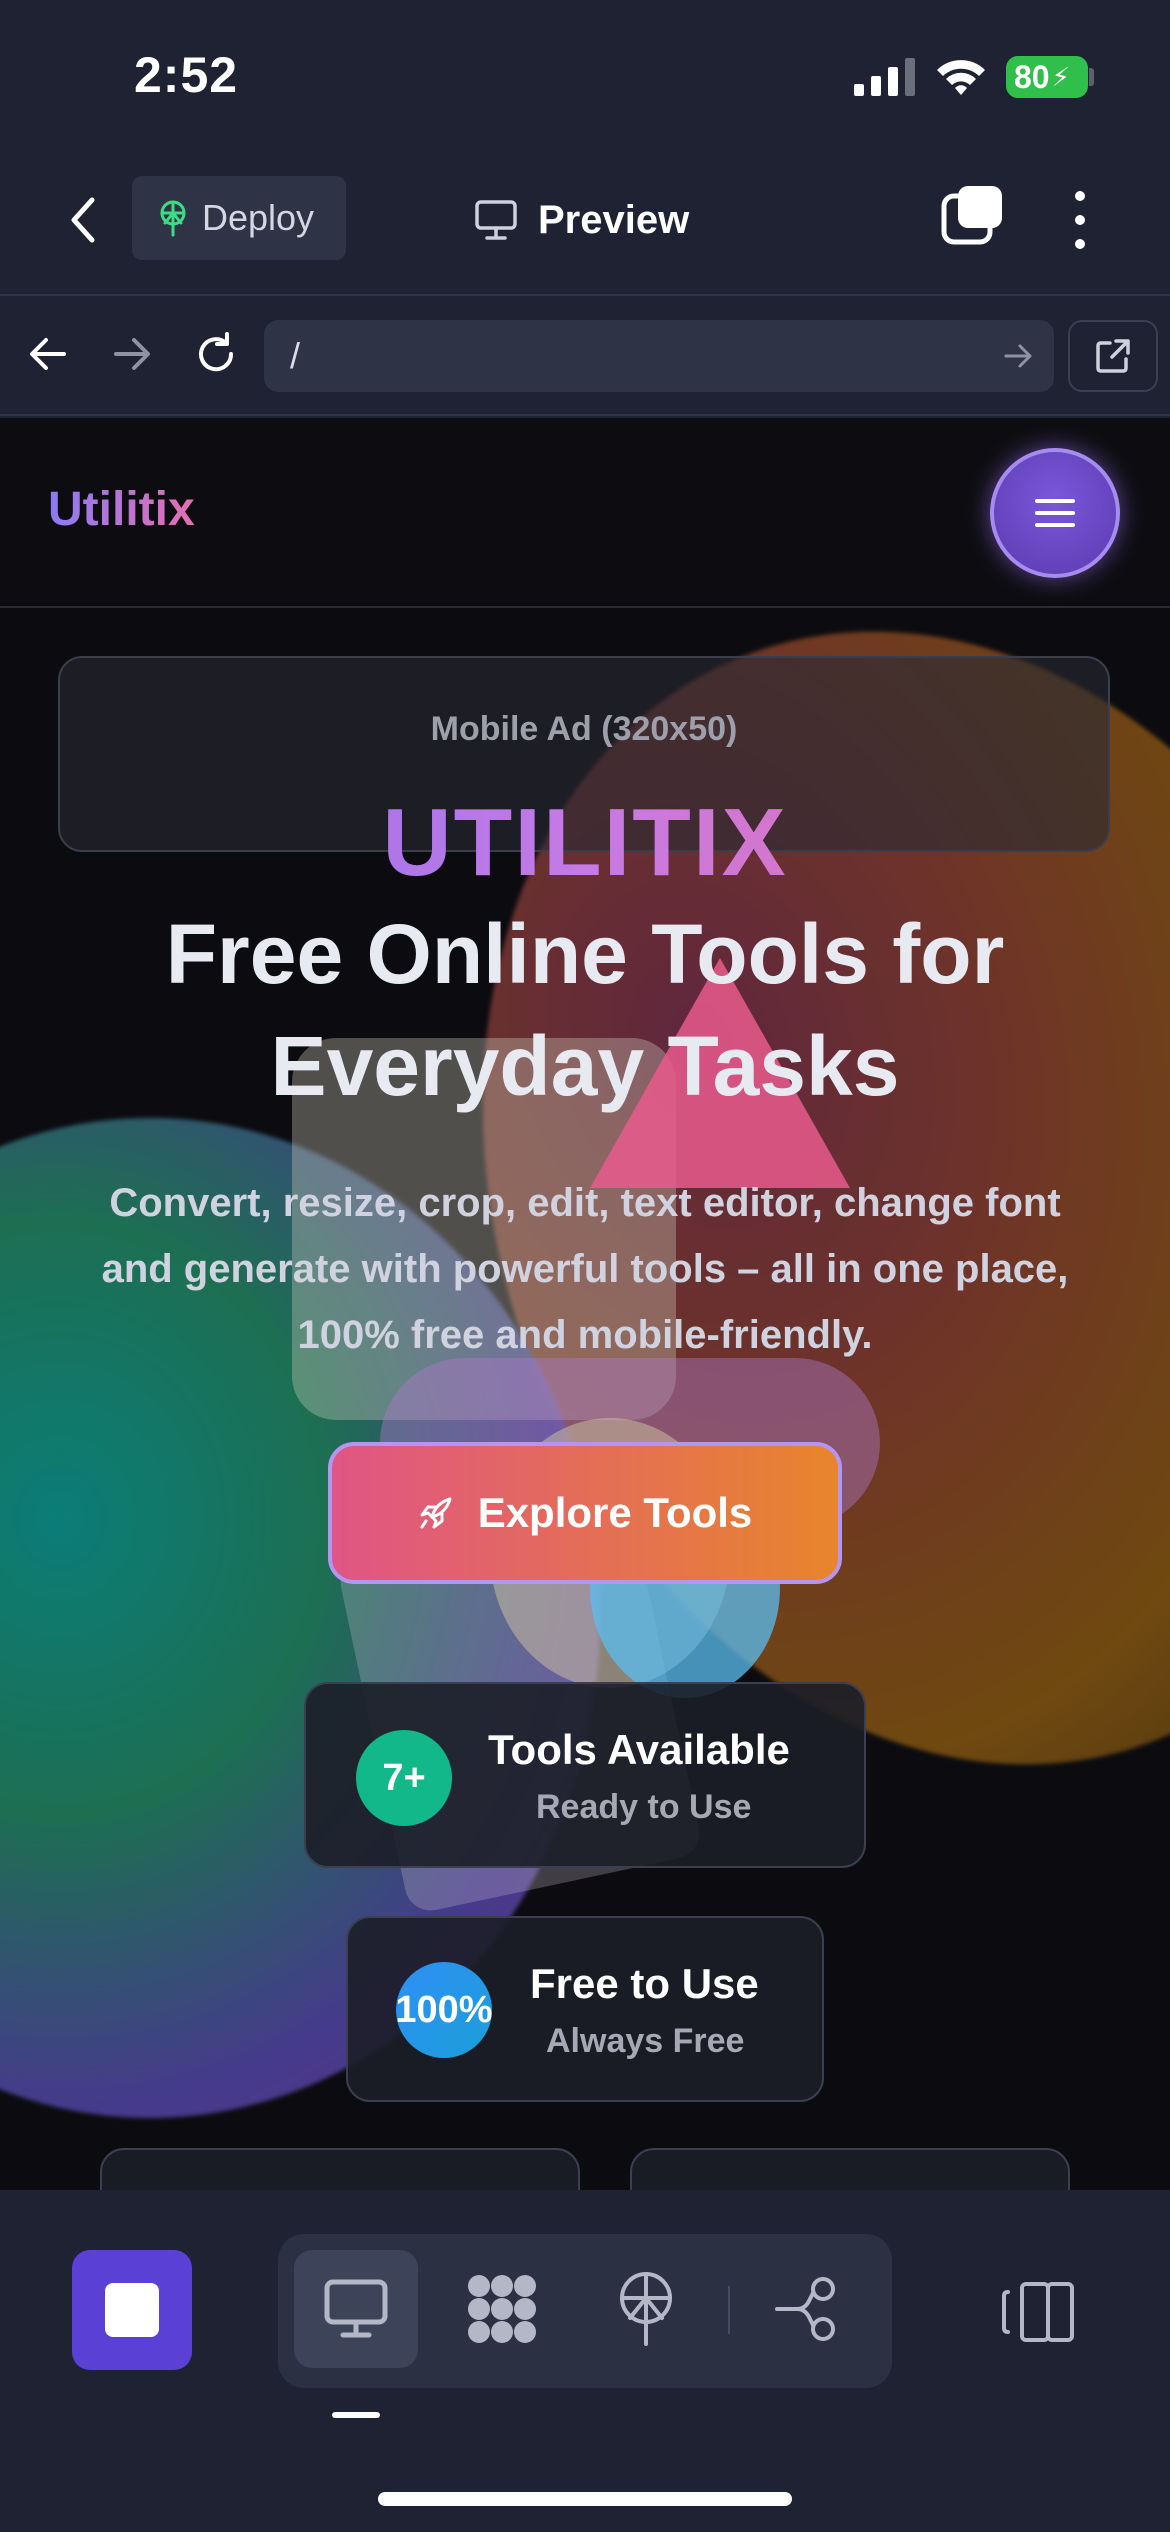 The width and height of the screenshot is (1170, 2532). What do you see at coordinates (614, 219) in the screenshot?
I see `preview-label: Preview` at bounding box center [614, 219].